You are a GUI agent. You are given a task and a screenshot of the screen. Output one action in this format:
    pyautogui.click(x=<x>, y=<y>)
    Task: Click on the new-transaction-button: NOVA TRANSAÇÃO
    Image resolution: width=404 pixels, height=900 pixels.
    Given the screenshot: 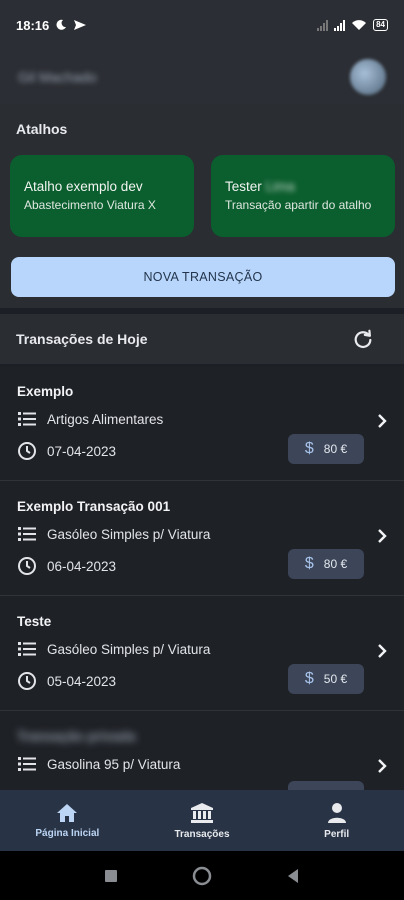 What is the action you would take?
    pyautogui.click(x=203, y=277)
    